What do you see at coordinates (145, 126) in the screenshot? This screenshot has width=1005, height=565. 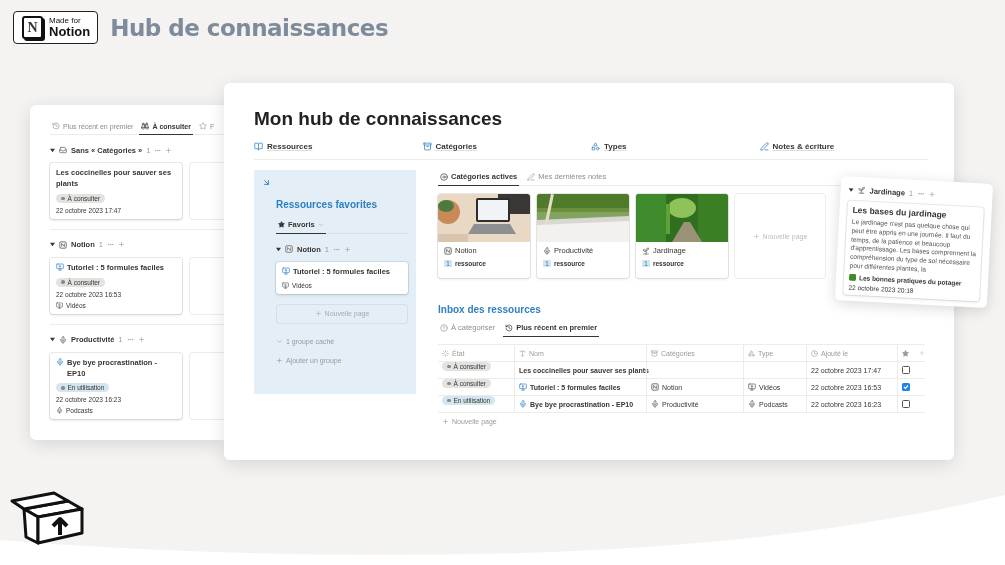 I see `binoculars-icon` at bounding box center [145, 126].